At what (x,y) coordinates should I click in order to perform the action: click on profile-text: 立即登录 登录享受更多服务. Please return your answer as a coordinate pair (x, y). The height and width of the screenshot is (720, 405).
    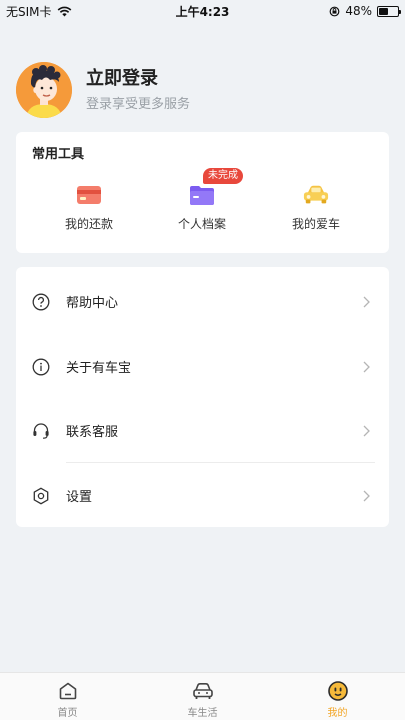
    Looking at the image, I should click on (138, 90).